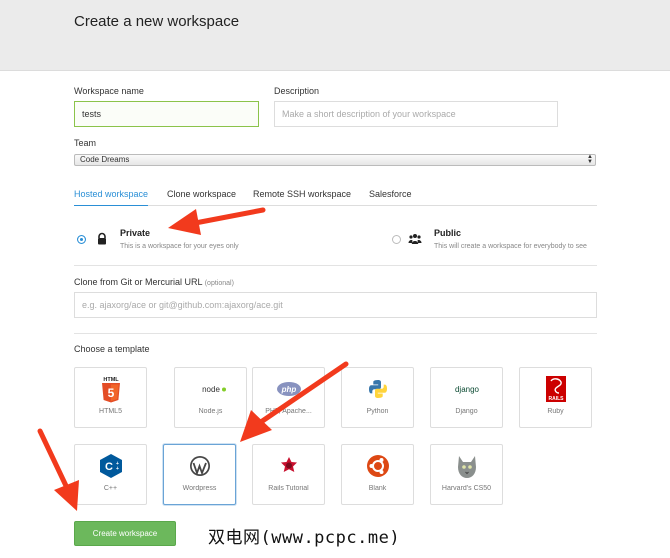 Image resolution: width=670 pixels, height=558 pixels. Describe the element at coordinates (555, 389) in the screenshot. I see `rails-icon: RAILS` at that location.